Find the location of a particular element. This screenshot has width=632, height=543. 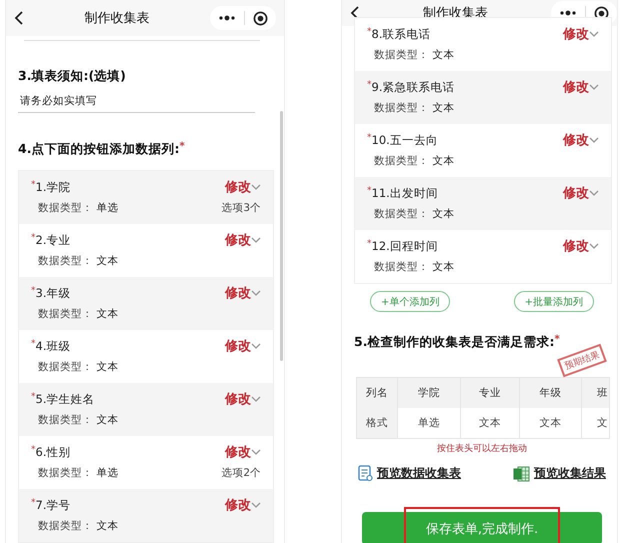

stamp: 预期结果 is located at coordinates (582, 361).